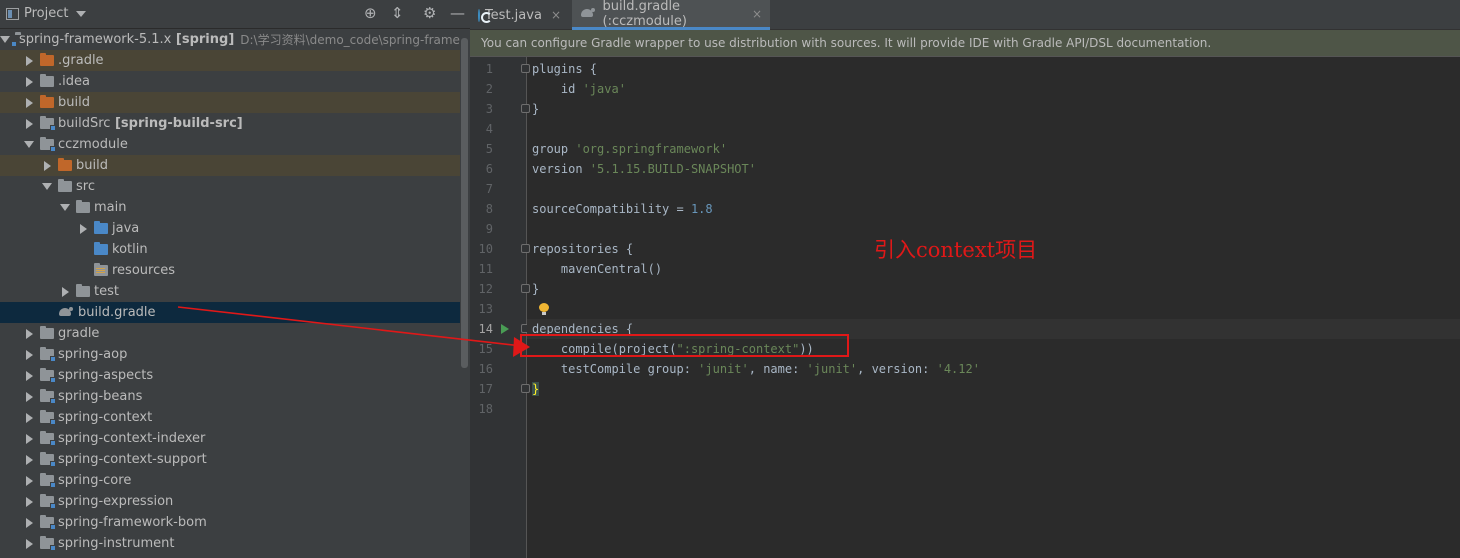 This screenshot has height=558, width=1460. What do you see at coordinates (105, 417) in the screenshot?
I see `tree-item-label: spring-context` at bounding box center [105, 417].